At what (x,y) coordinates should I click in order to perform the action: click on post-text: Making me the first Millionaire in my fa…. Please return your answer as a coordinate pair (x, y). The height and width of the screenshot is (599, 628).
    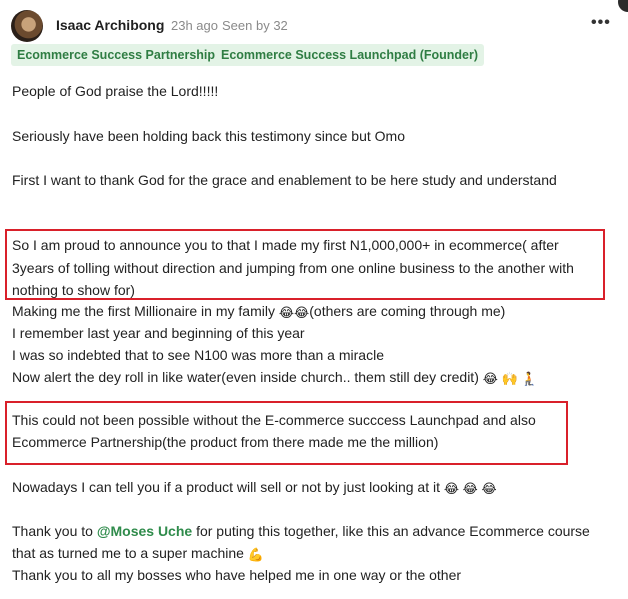
    Looking at the image, I should click on (145, 311).